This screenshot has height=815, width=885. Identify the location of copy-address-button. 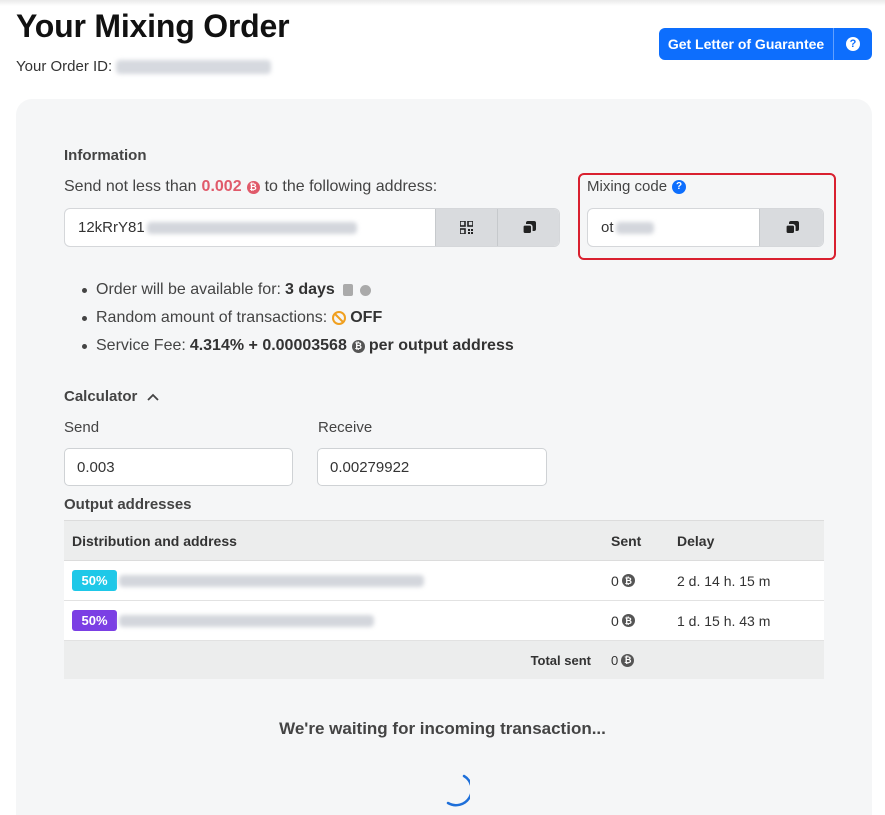
(528, 227).